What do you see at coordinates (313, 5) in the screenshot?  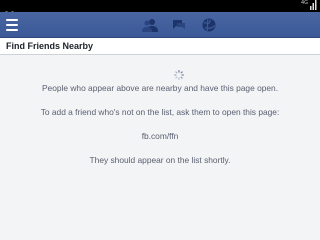 I see `signal-icon` at bounding box center [313, 5].